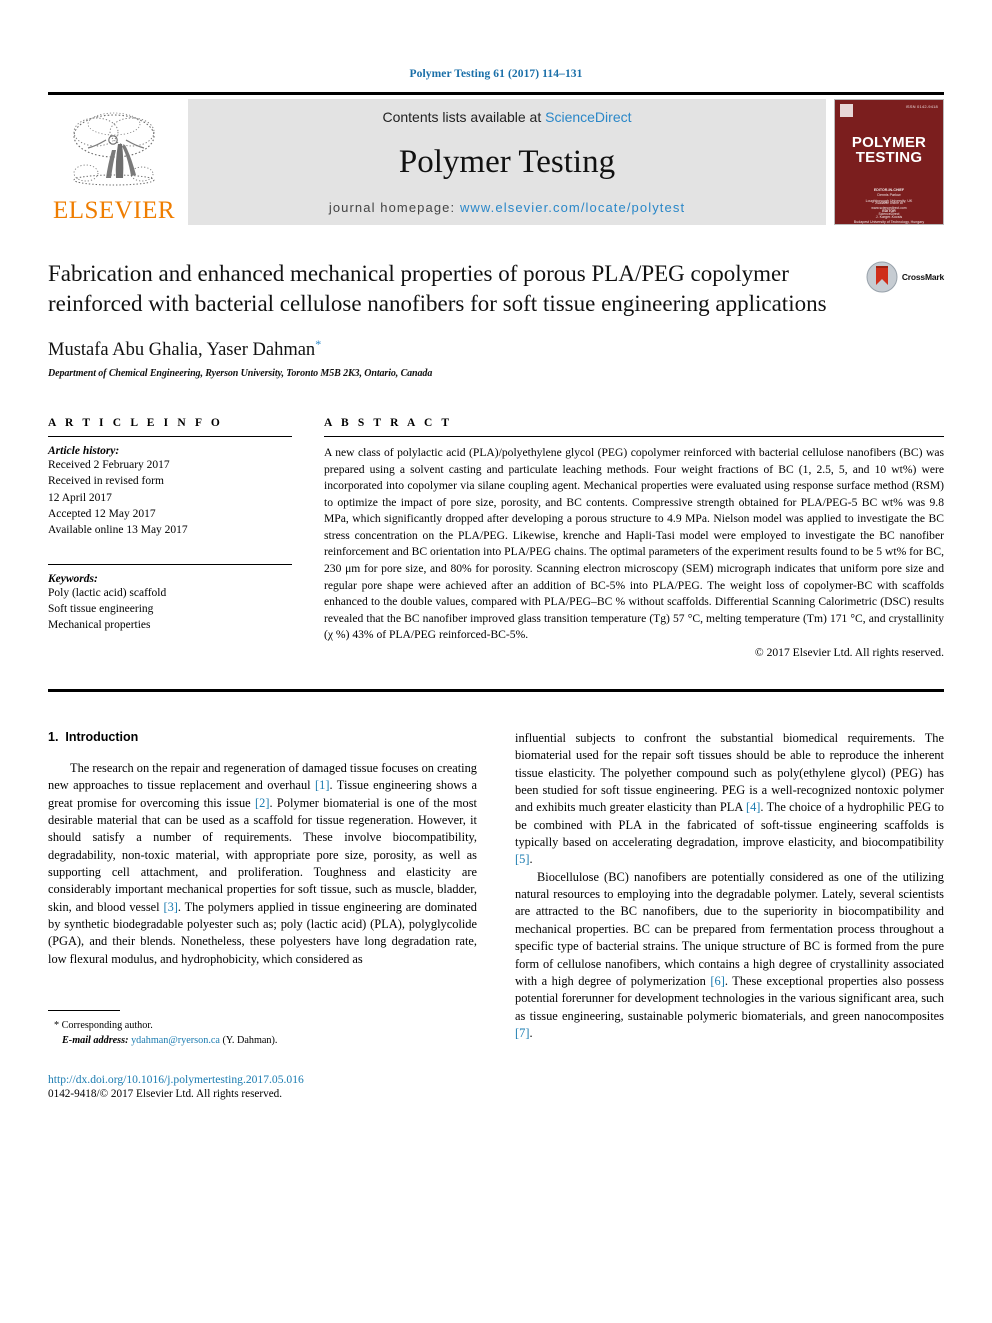 Image resolution: width=992 pixels, height=1323 pixels. I want to click on history-revised: Received in revised form, so click(106, 481).